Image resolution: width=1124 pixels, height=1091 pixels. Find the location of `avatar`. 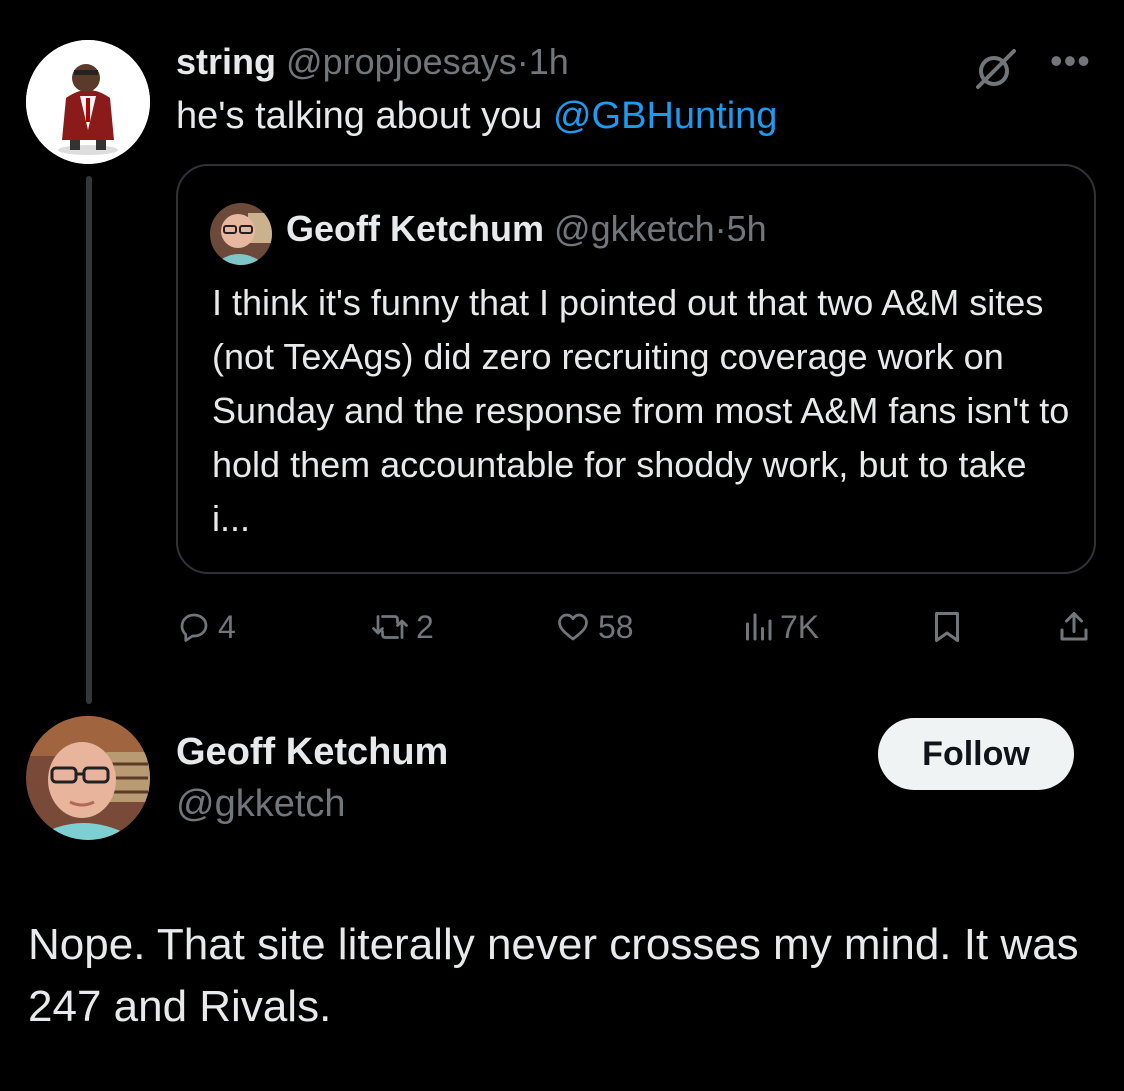

avatar is located at coordinates (88, 102).